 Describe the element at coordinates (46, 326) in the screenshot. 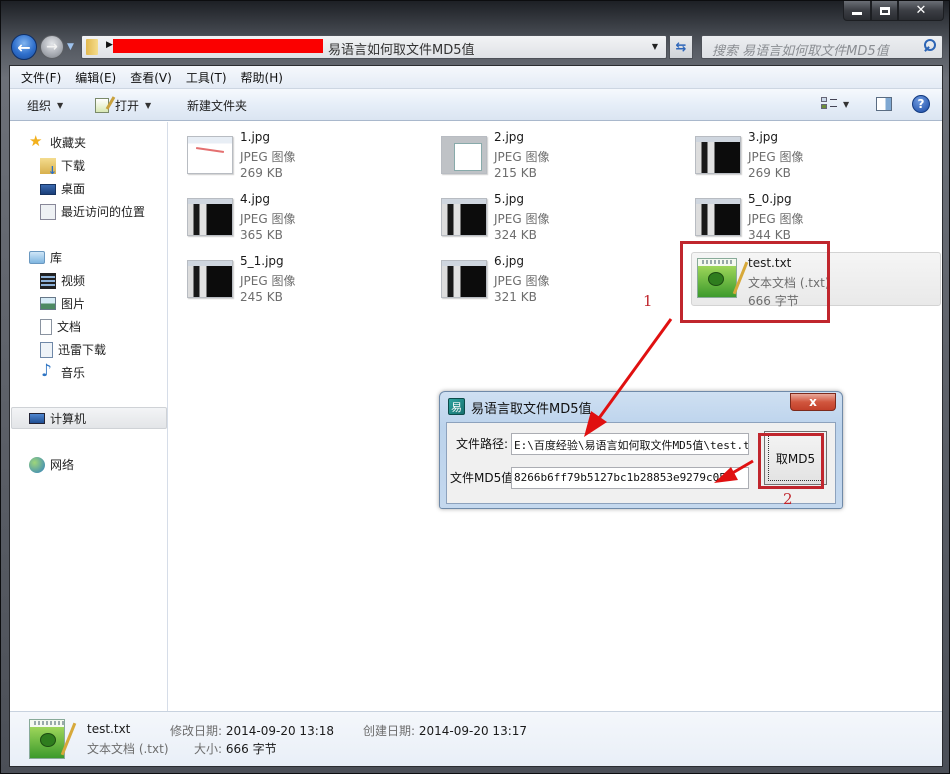

I see `document-icon` at that location.